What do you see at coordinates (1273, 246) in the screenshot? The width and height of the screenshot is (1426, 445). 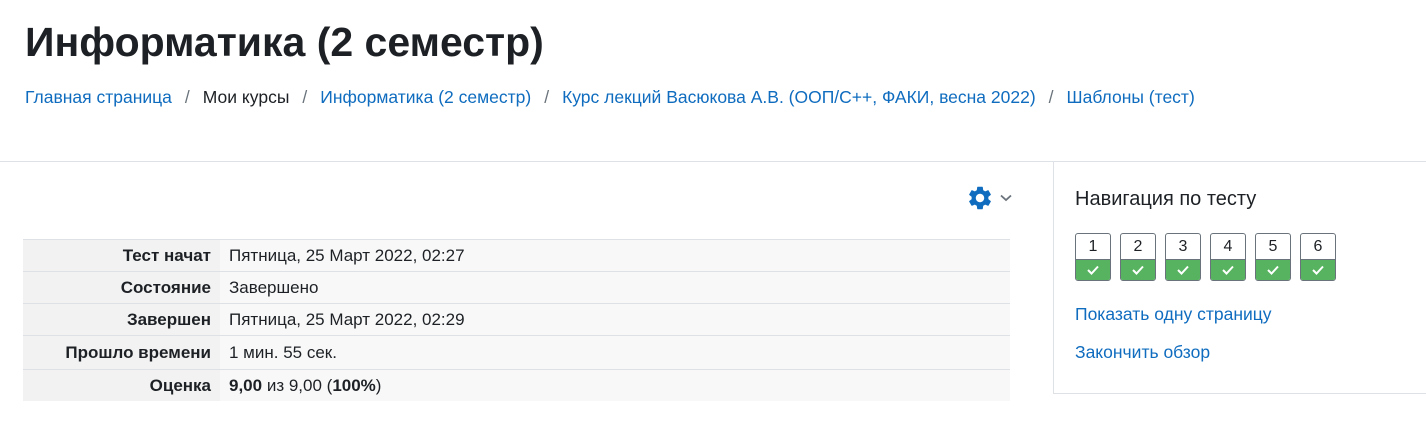 I see `question-number: 5` at bounding box center [1273, 246].